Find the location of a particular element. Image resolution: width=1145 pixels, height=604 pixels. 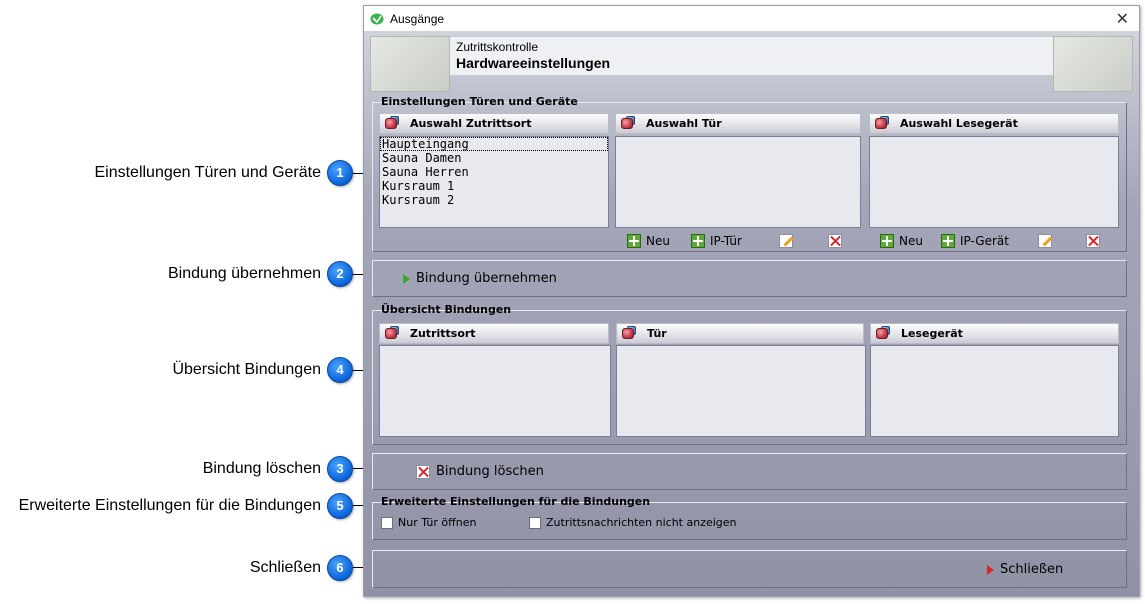

geraet-ip-button: IP-Gerät is located at coordinates (975, 241).